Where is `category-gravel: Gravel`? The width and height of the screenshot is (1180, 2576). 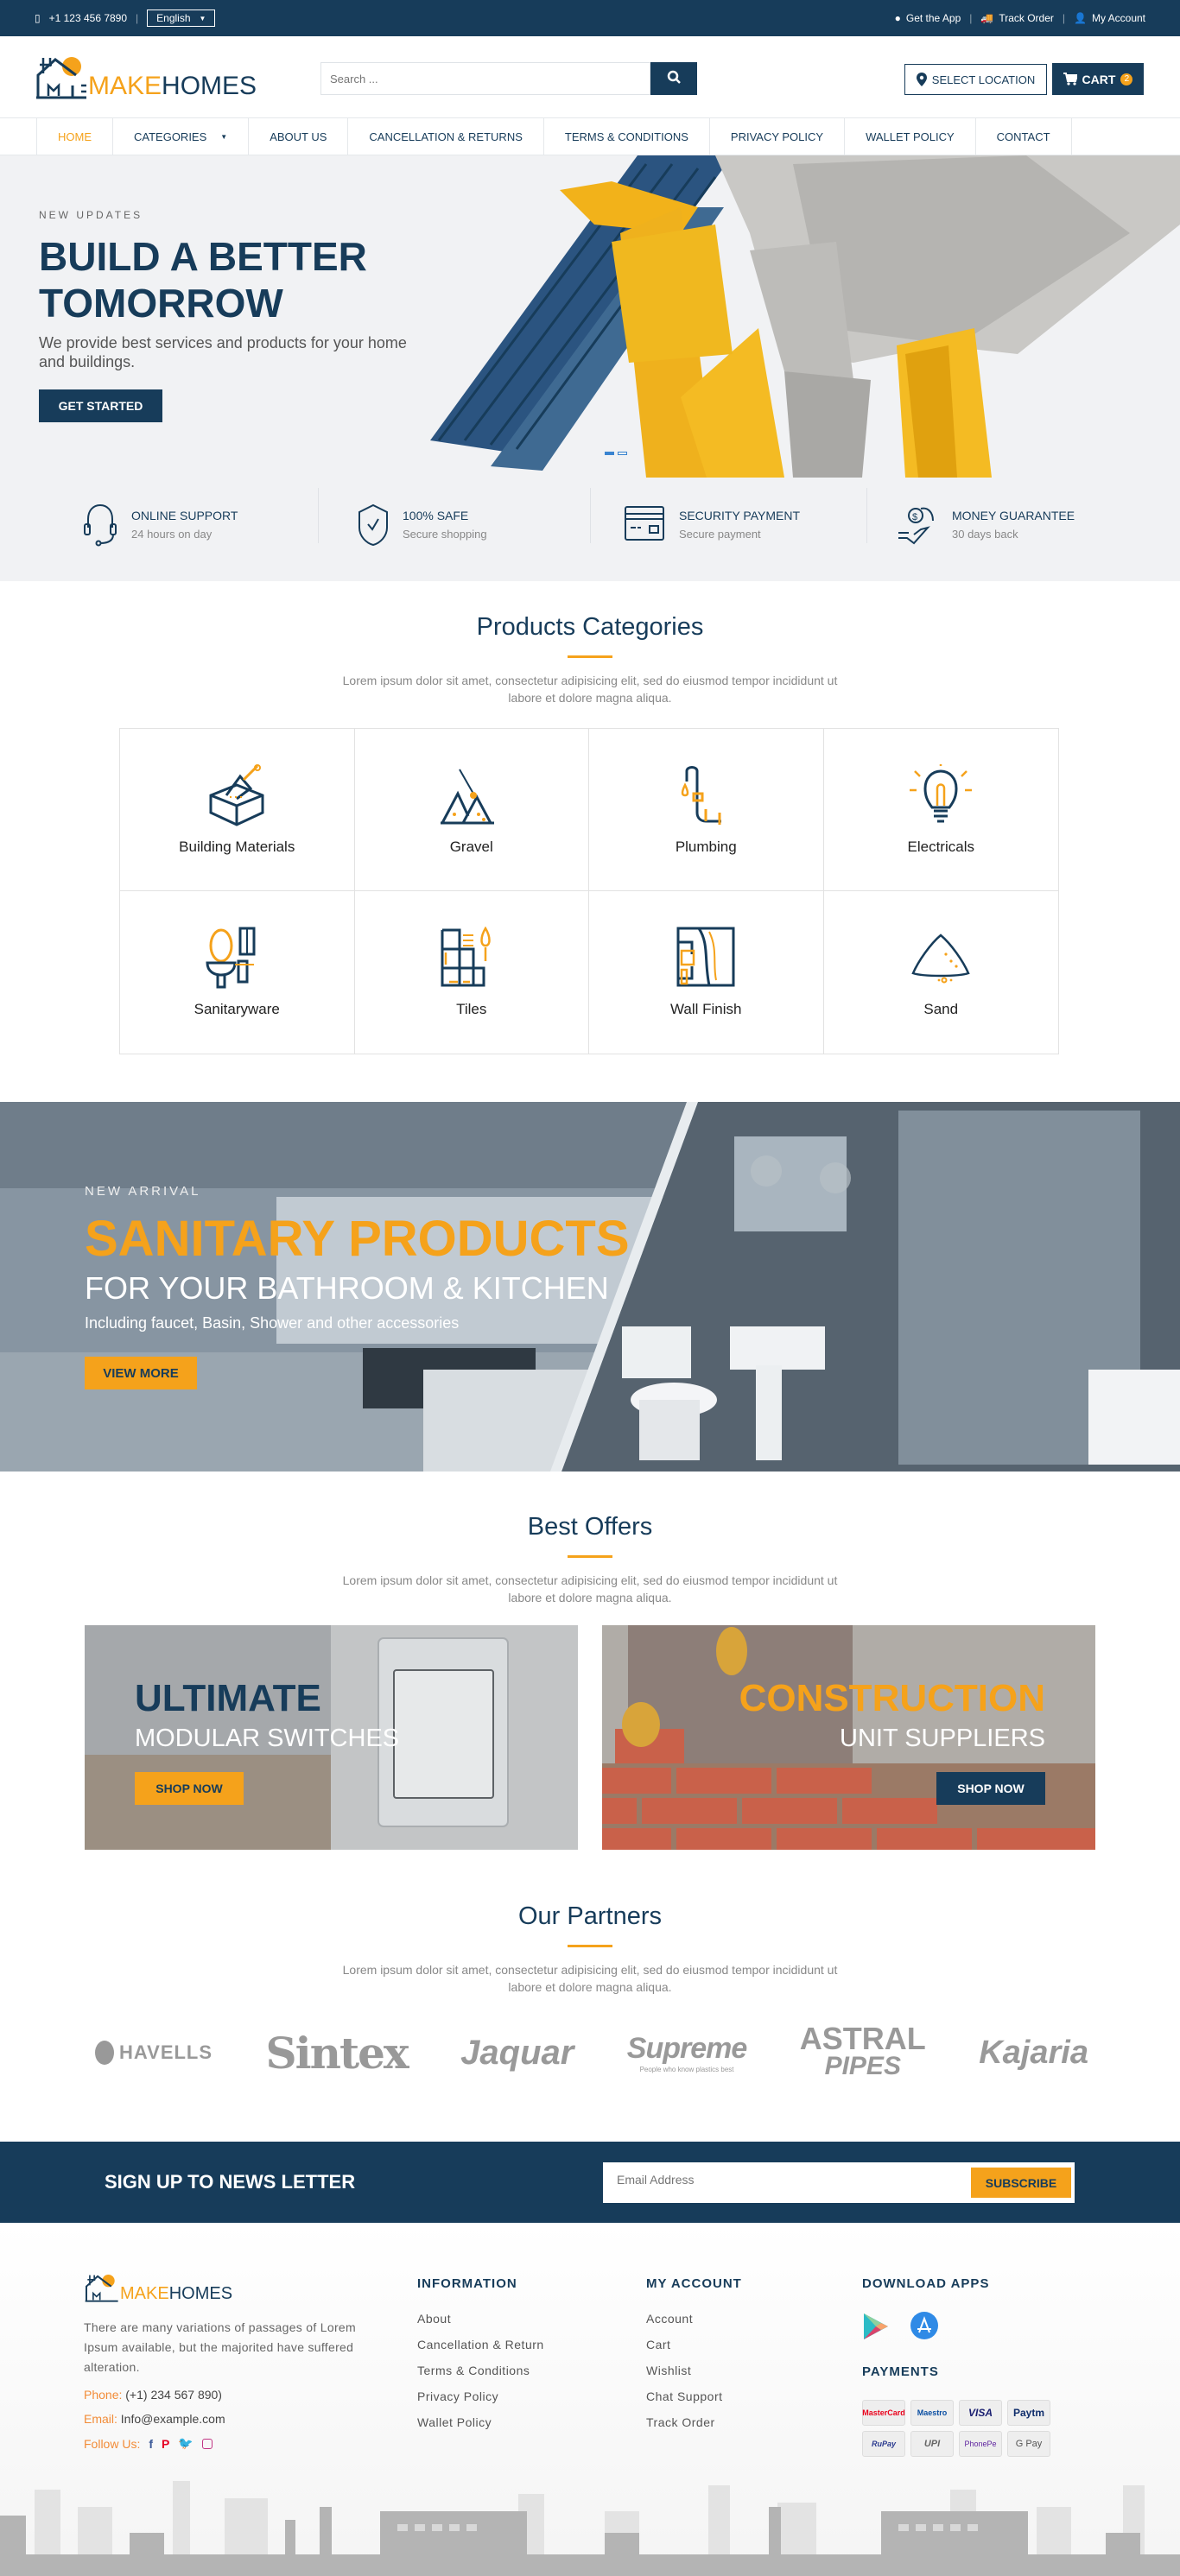 category-gravel: Gravel is located at coordinates (472, 810).